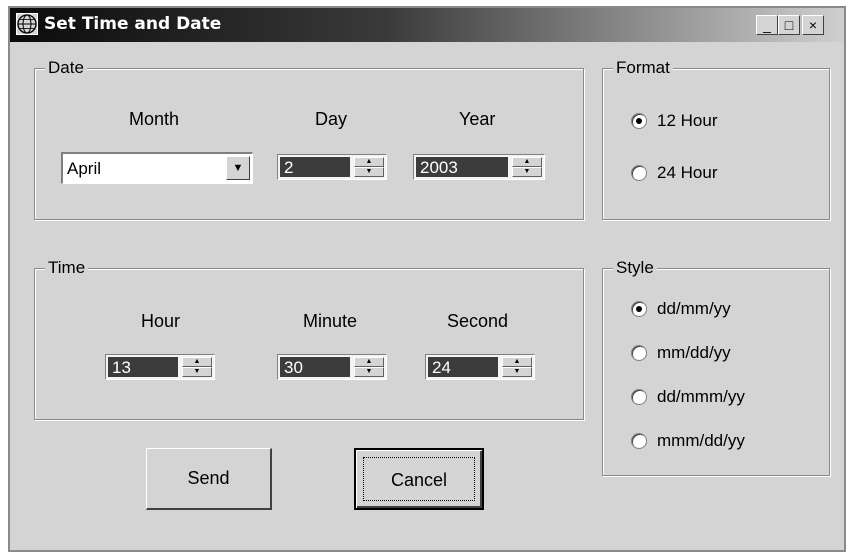  I want to click on minute-spinner: 30 ▲ ▼, so click(332, 367).